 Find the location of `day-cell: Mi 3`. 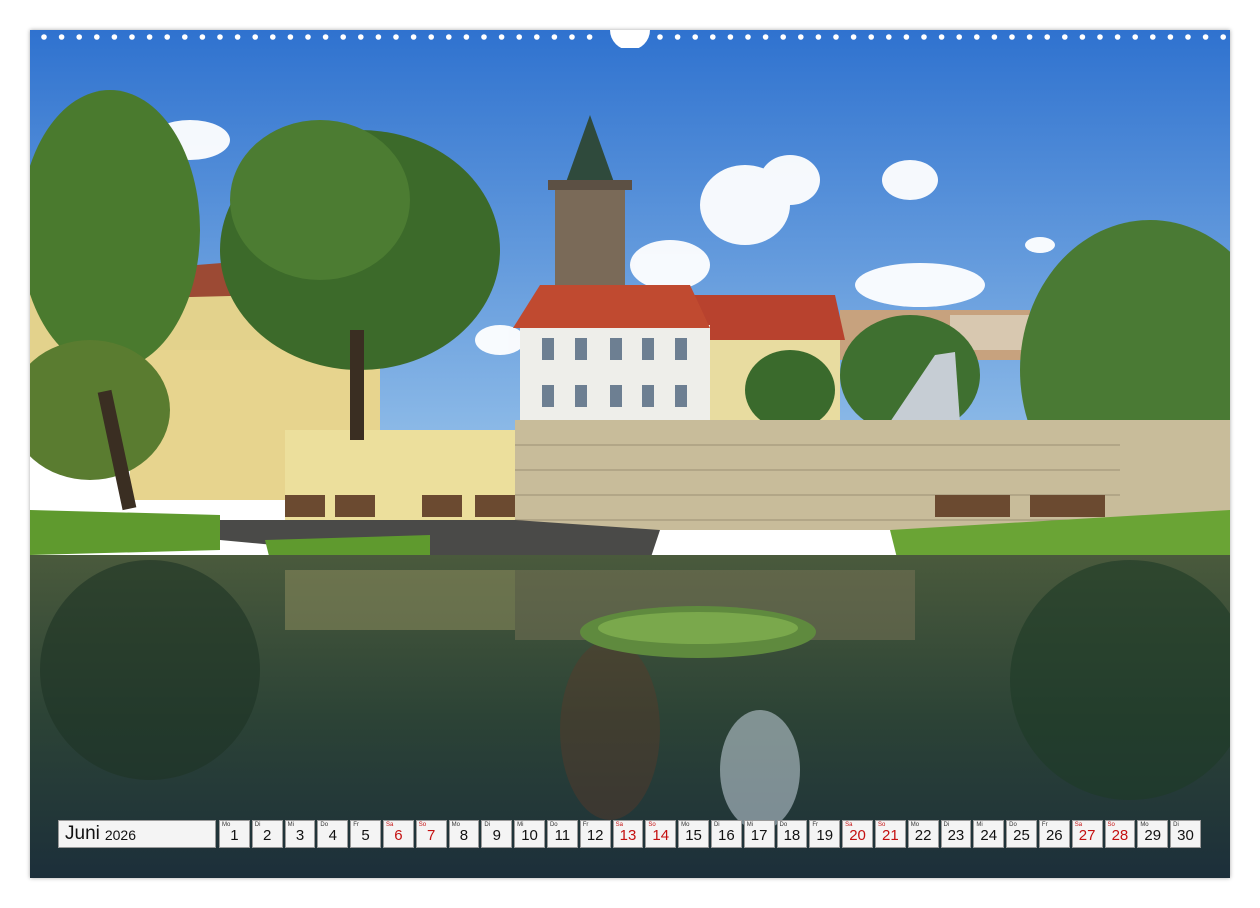

day-cell: Mi 3 is located at coordinates (300, 834).